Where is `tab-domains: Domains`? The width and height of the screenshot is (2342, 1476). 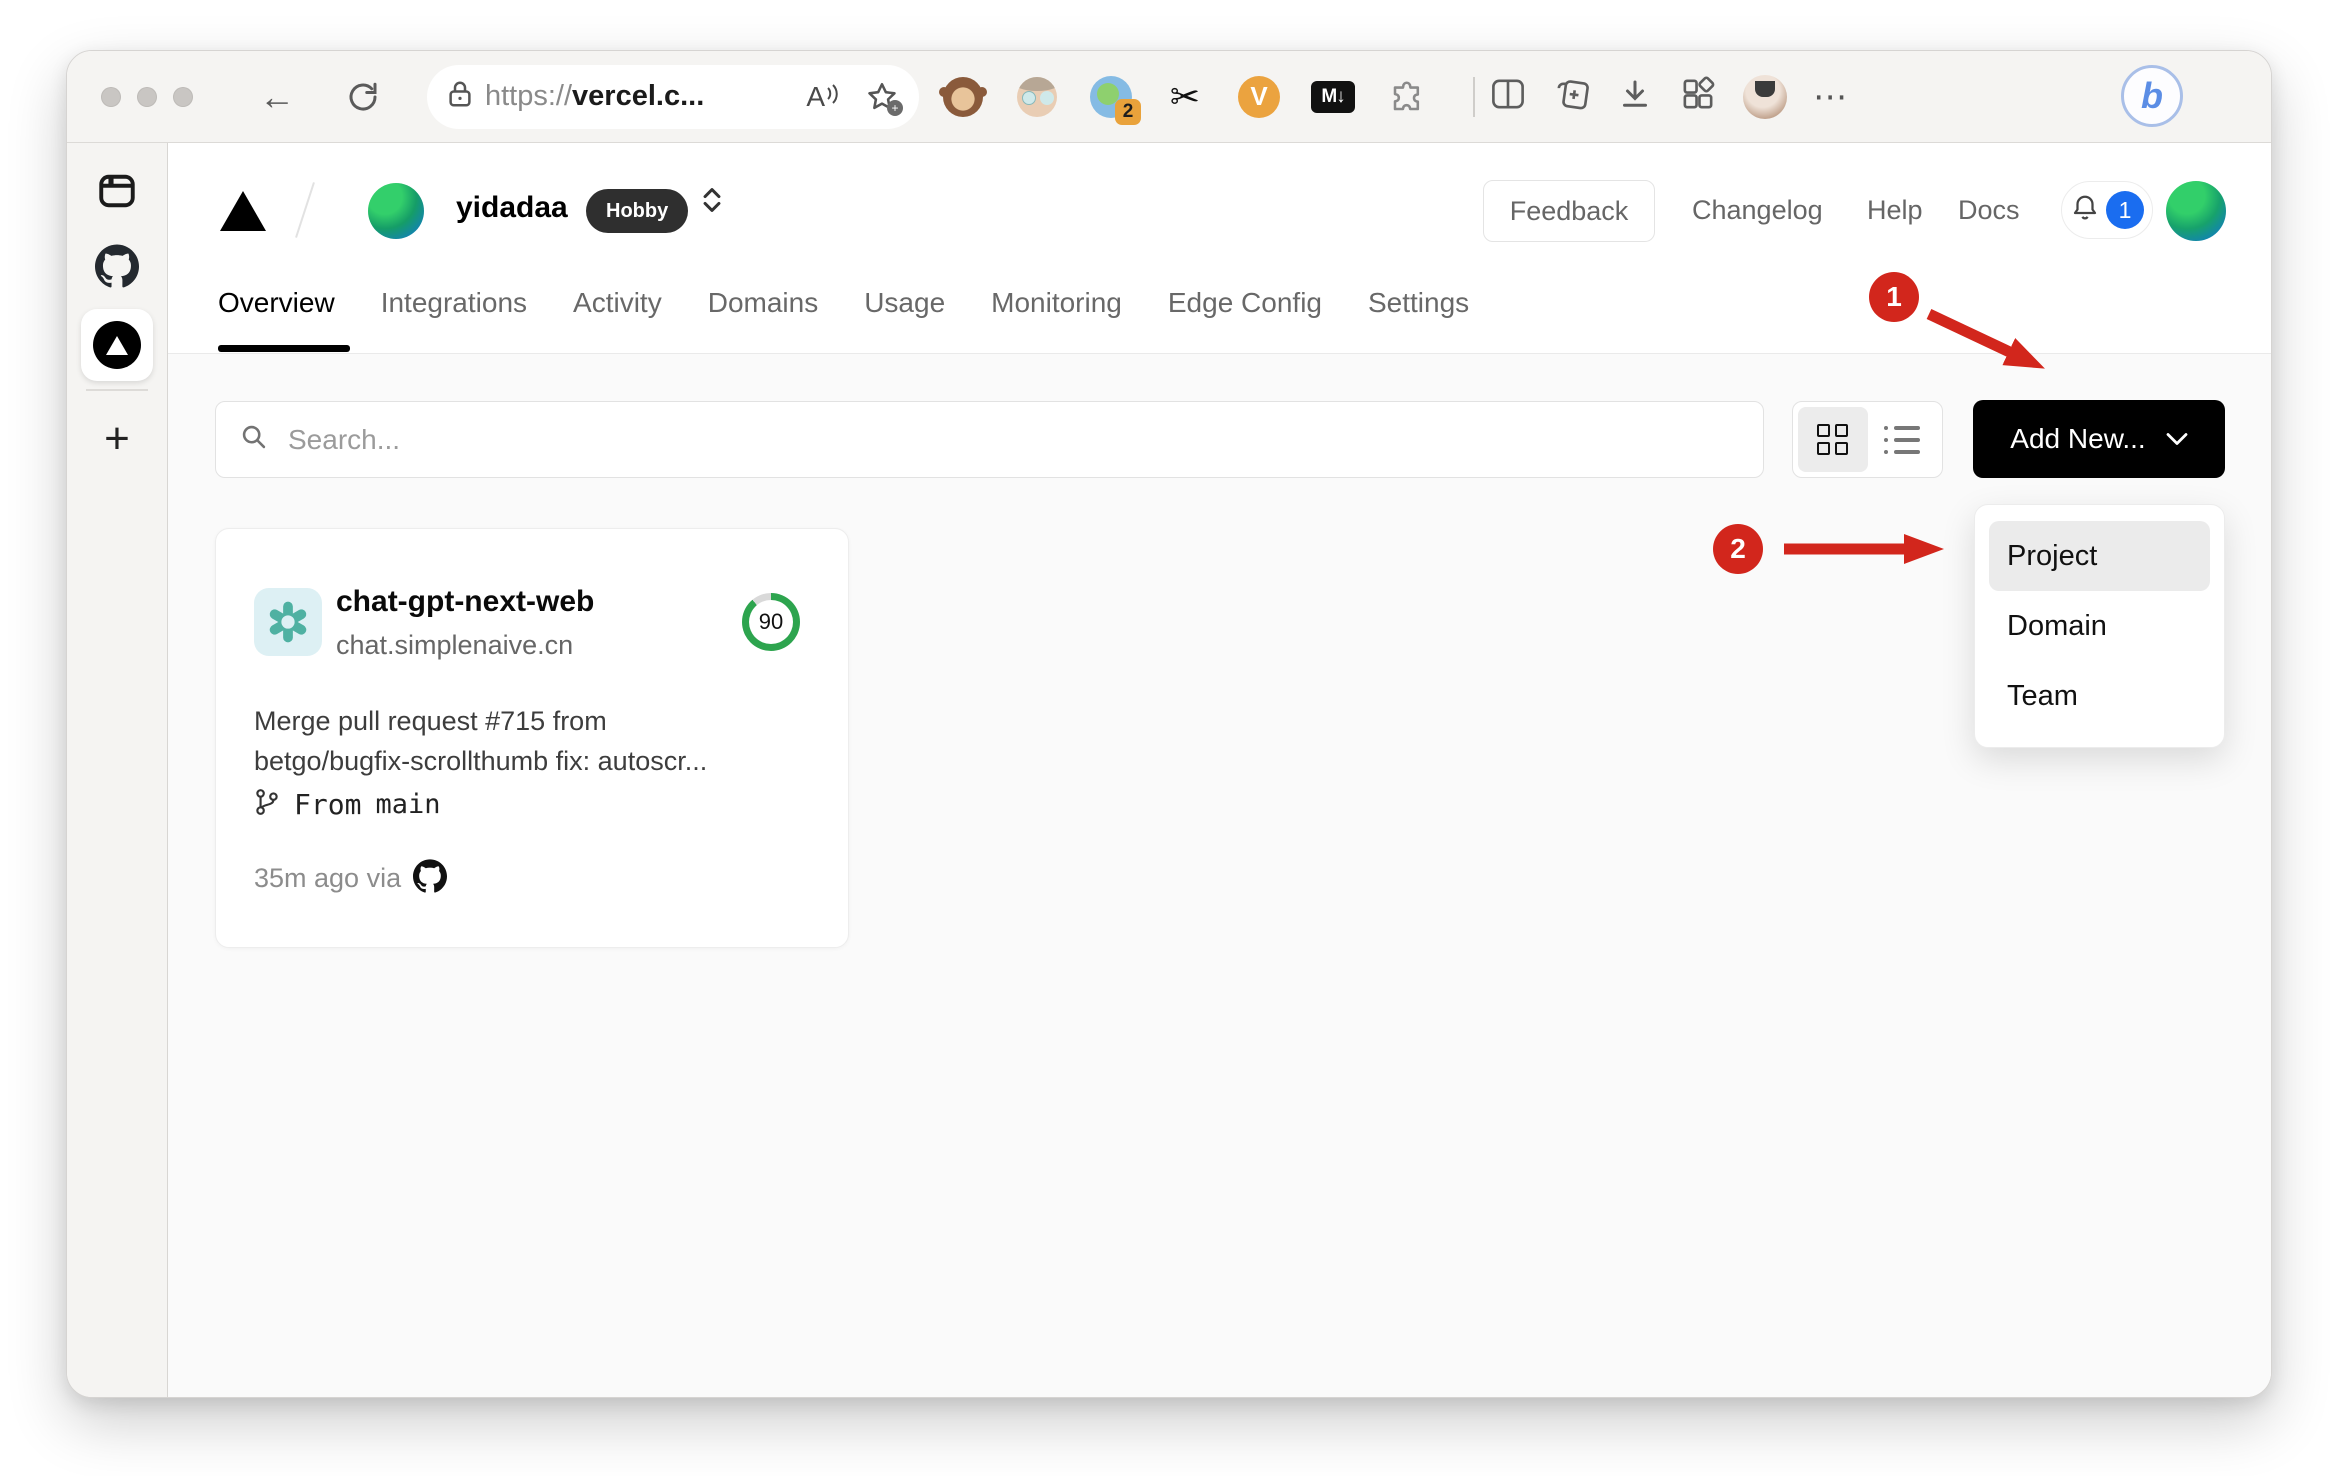
tab-domains: Domains is located at coordinates (763, 303).